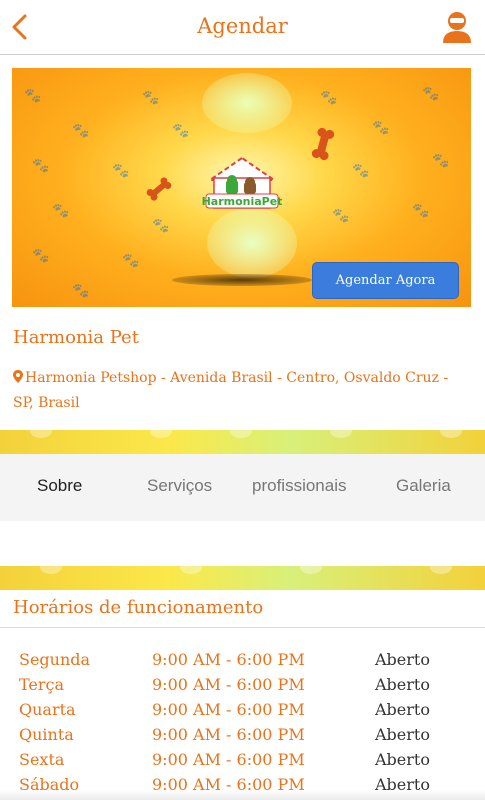  What do you see at coordinates (242, 795) in the screenshot?
I see `scroll-fade` at bounding box center [242, 795].